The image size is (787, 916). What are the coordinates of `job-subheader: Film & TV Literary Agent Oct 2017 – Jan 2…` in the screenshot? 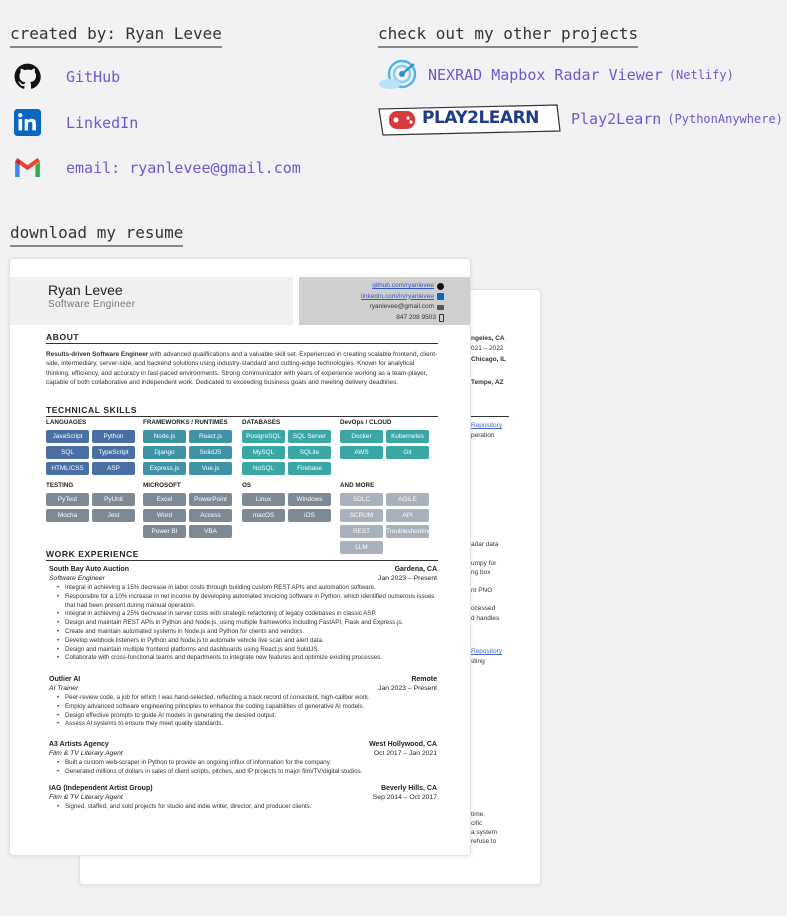 It's located at (243, 754).